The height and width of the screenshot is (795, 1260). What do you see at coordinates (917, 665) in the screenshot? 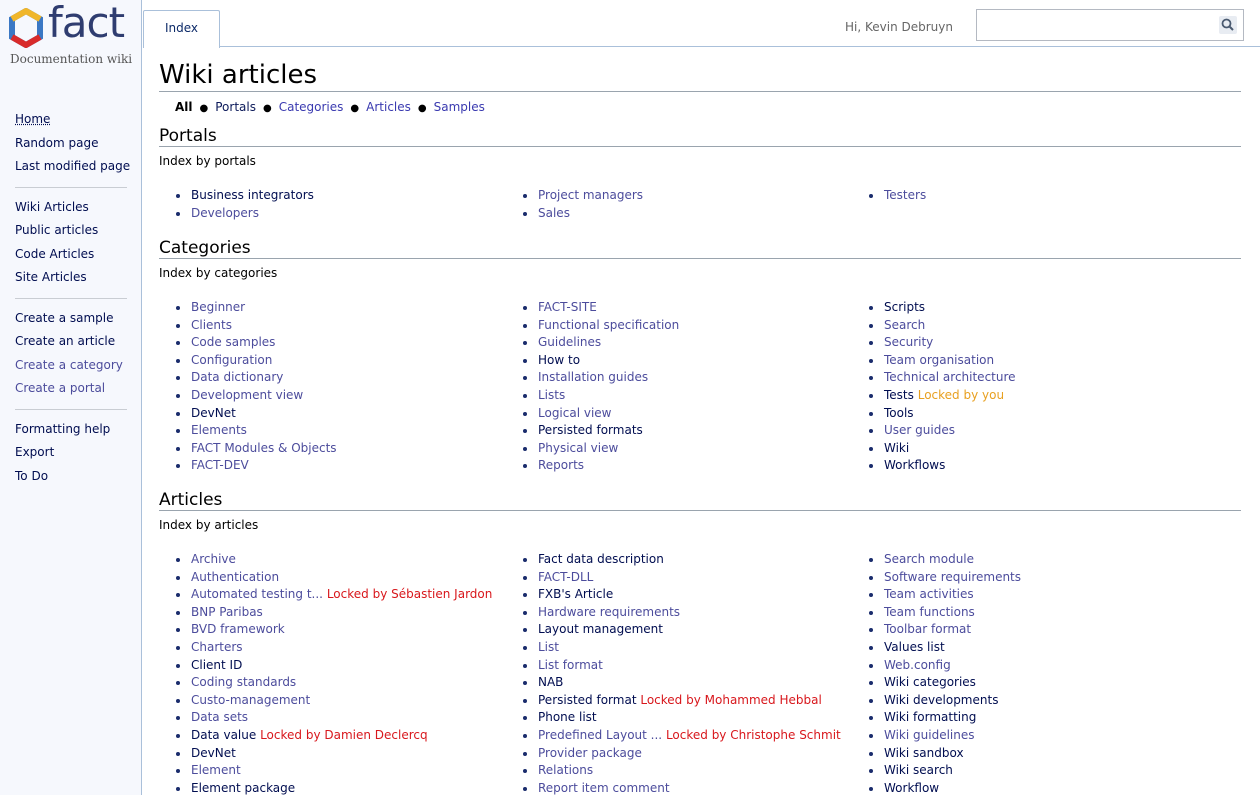
I see `link-web-config: Web.config` at bounding box center [917, 665].